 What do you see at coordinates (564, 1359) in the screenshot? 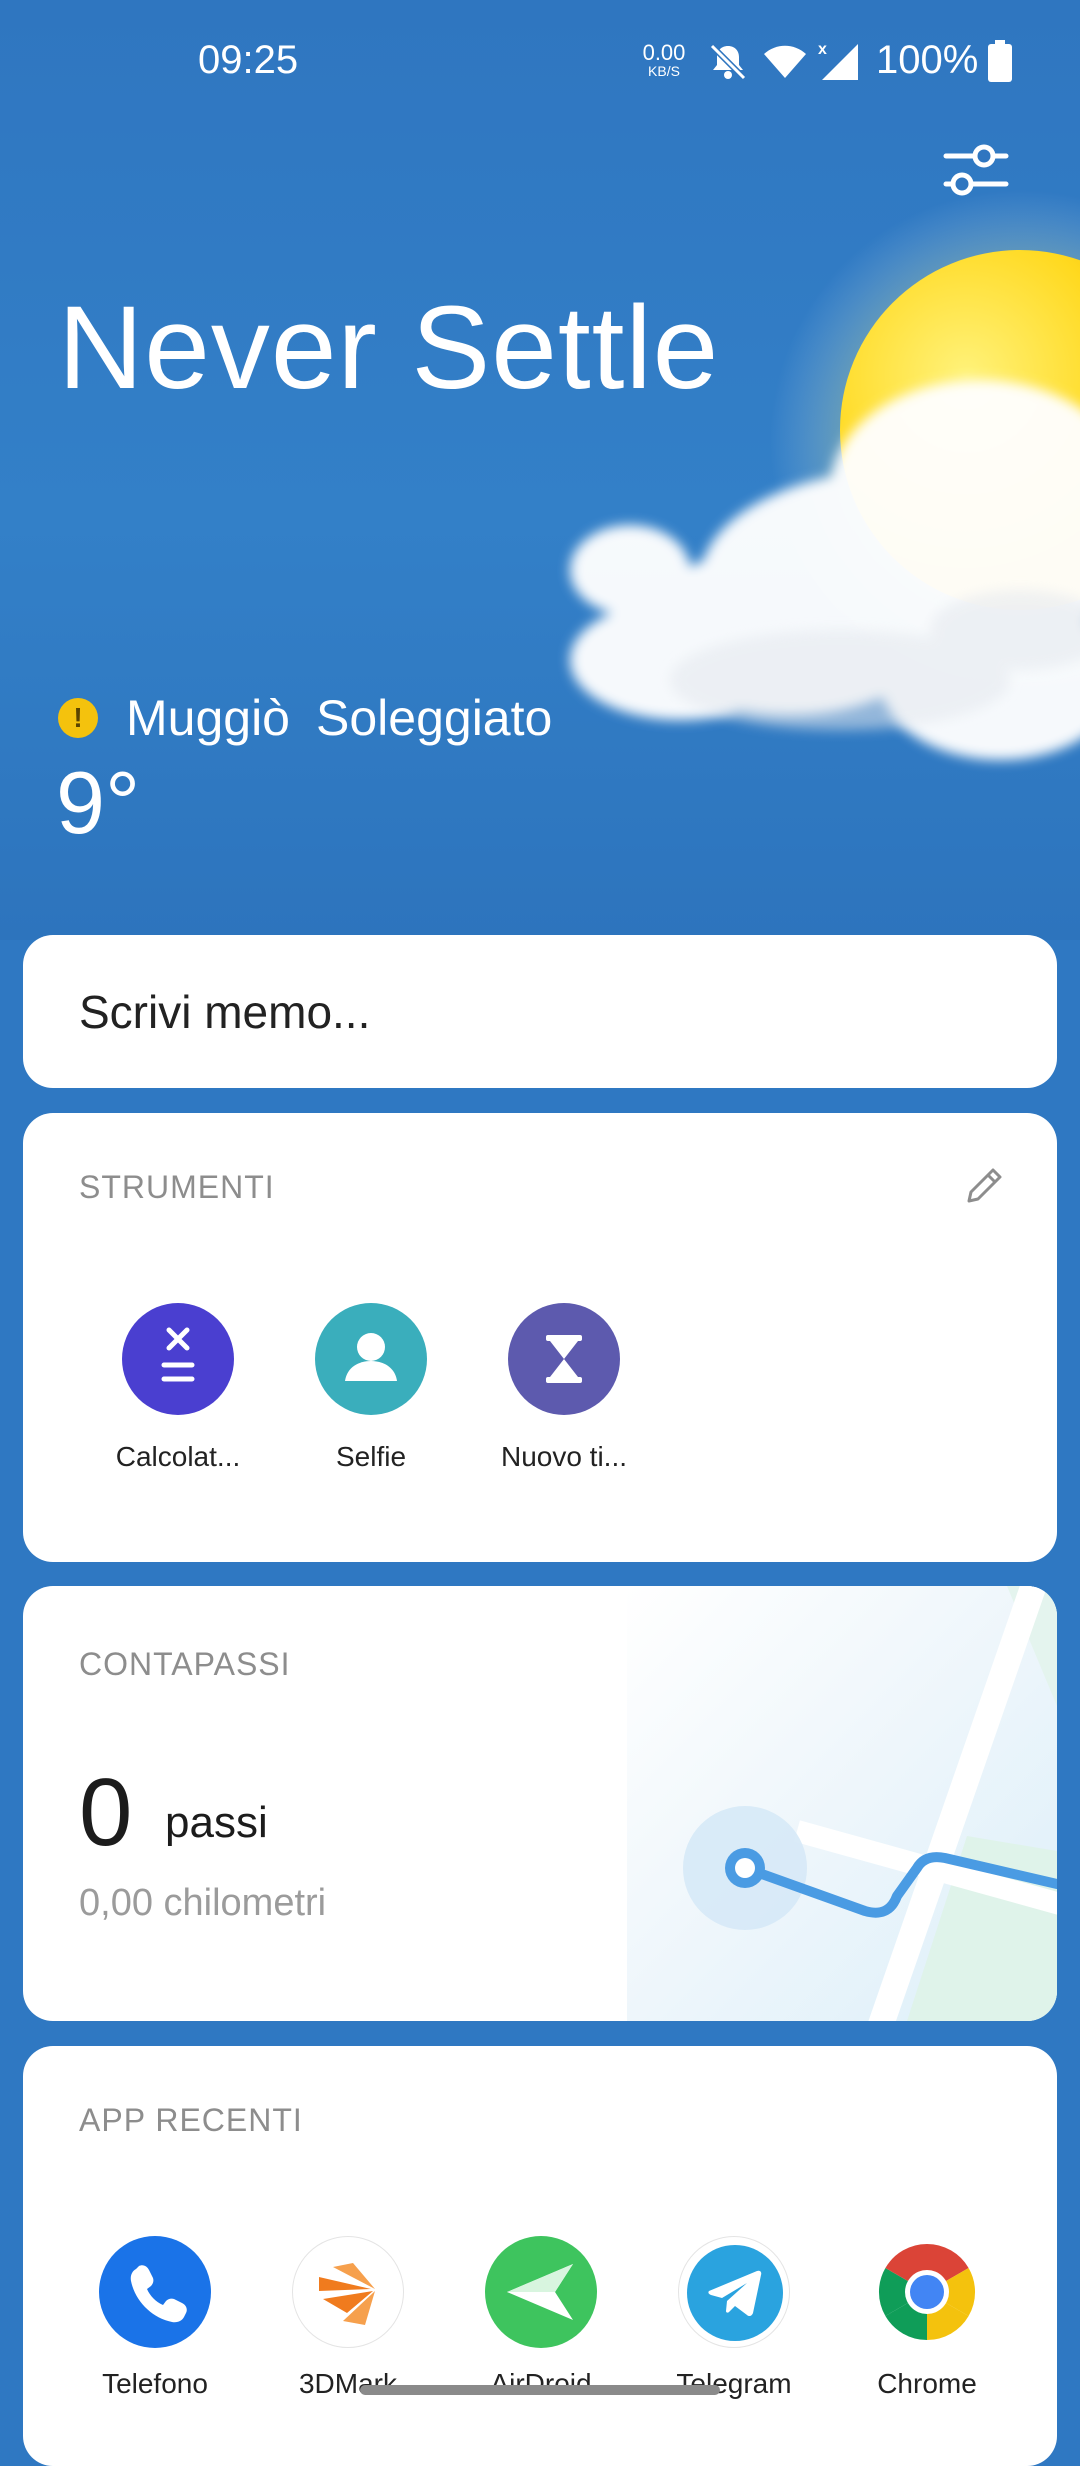
I see `hourglass-icon` at bounding box center [564, 1359].